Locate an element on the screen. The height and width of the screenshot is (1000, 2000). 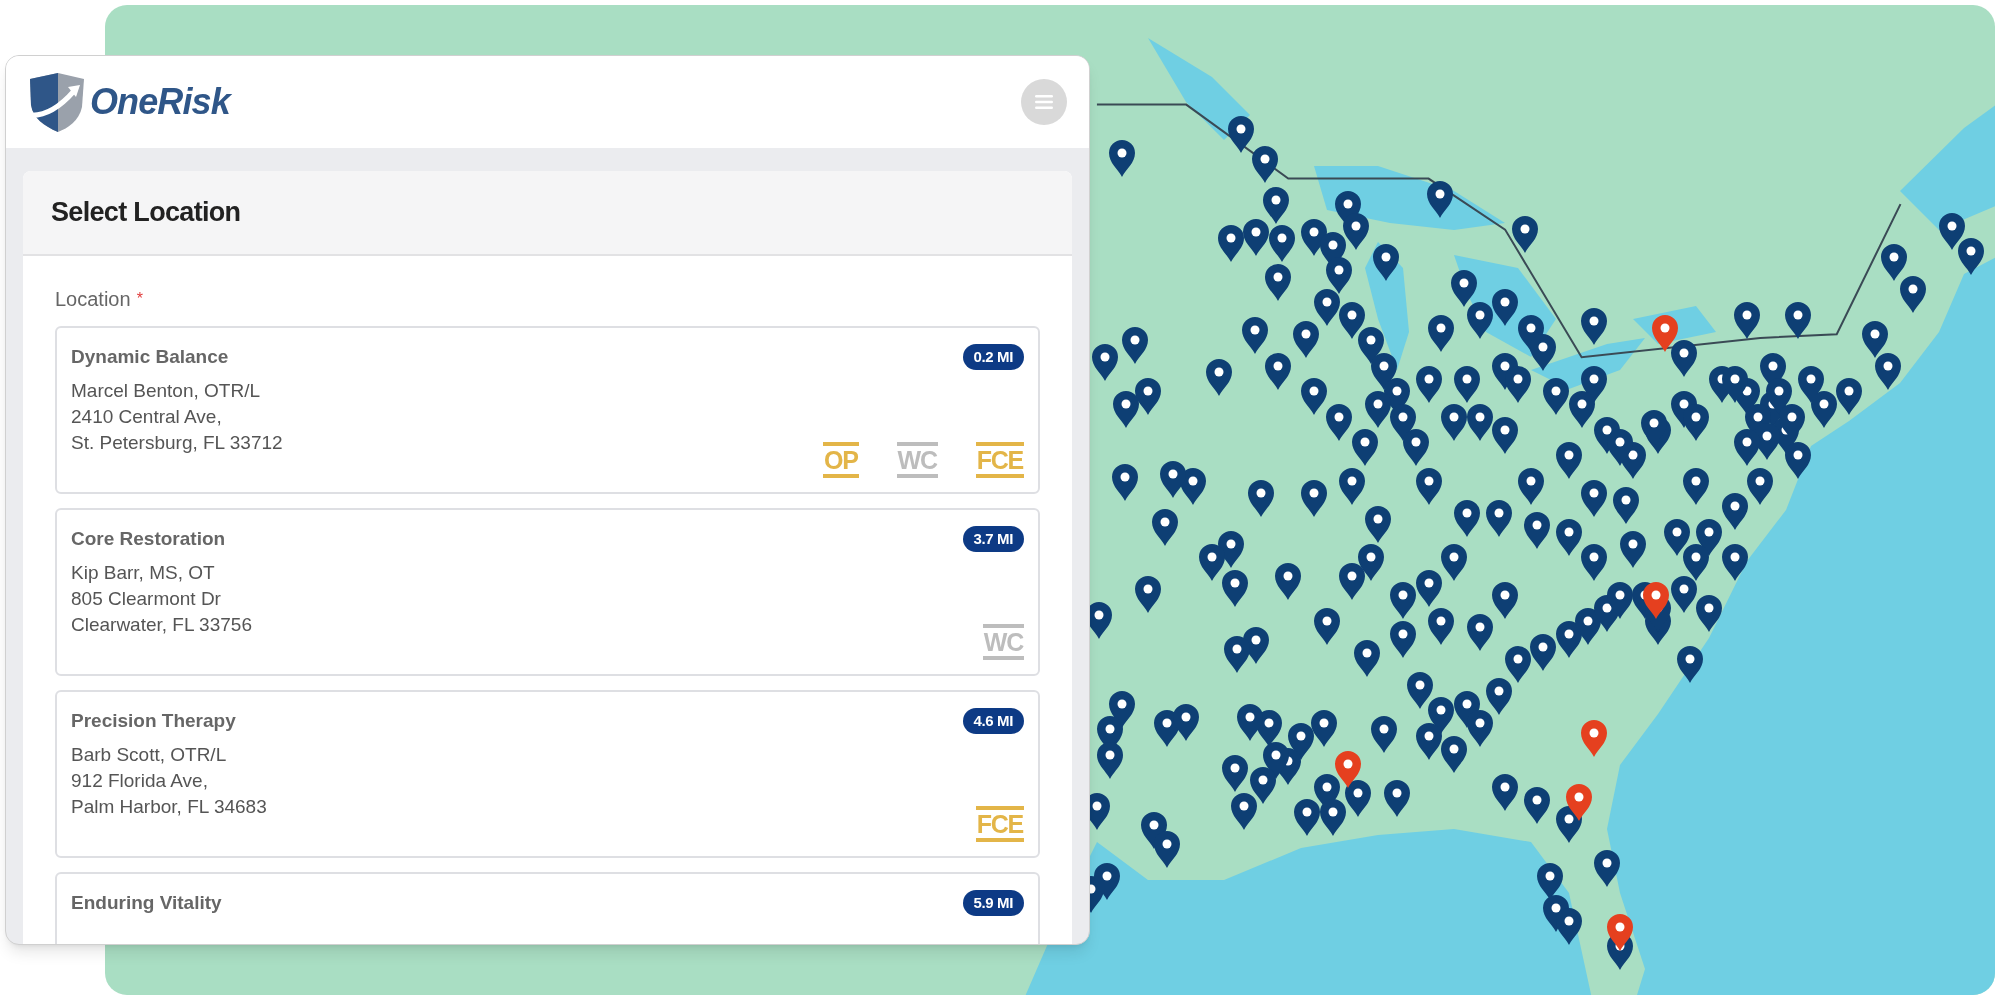
distance-badge: 3.7 MI is located at coordinates (993, 539).